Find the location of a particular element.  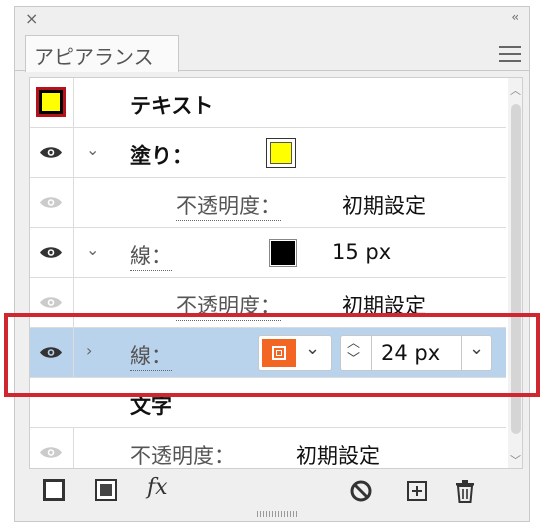

list-item-fill-opacity: 不透明度： 初期設定 is located at coordinates (268, 203).